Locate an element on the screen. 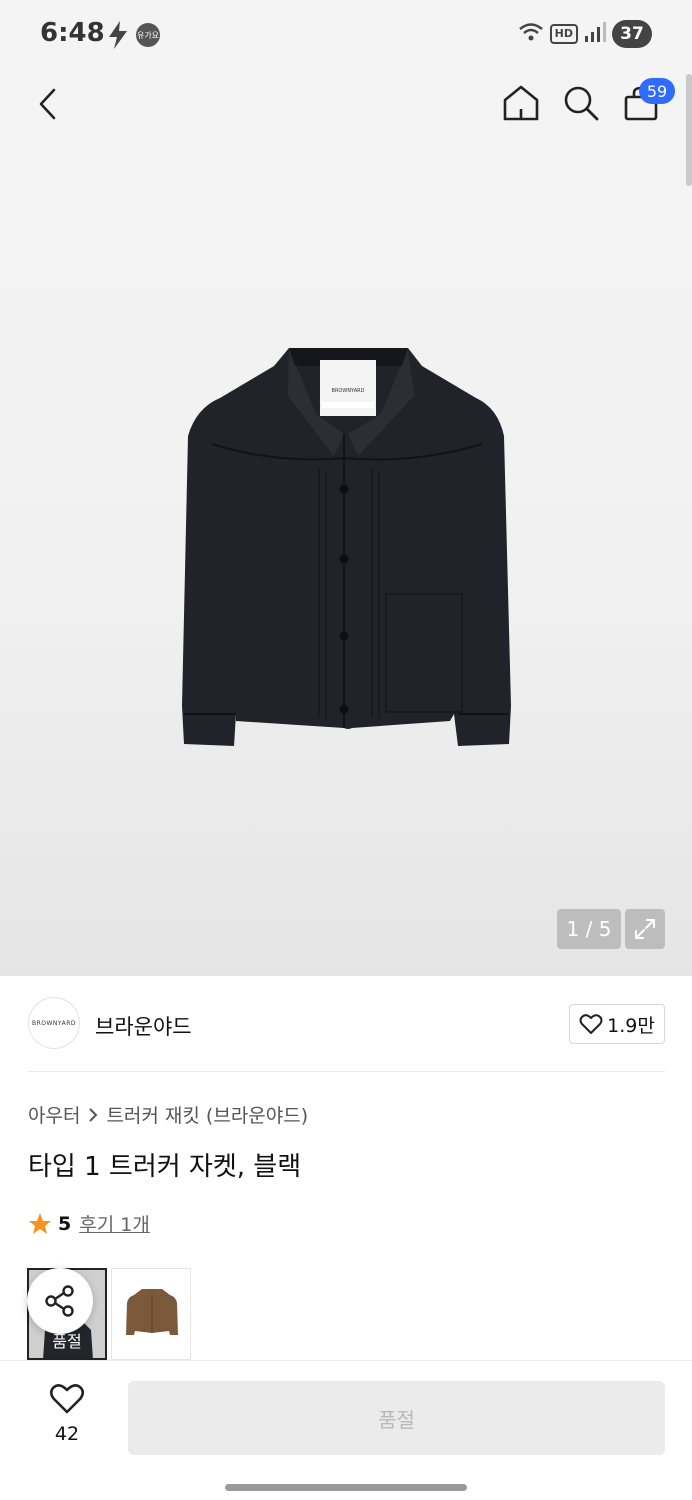 The width and height of the screenshot is (692, 1500). status-bar: 6:48 유가요 HD 37 is located at coordinates (346, 35).